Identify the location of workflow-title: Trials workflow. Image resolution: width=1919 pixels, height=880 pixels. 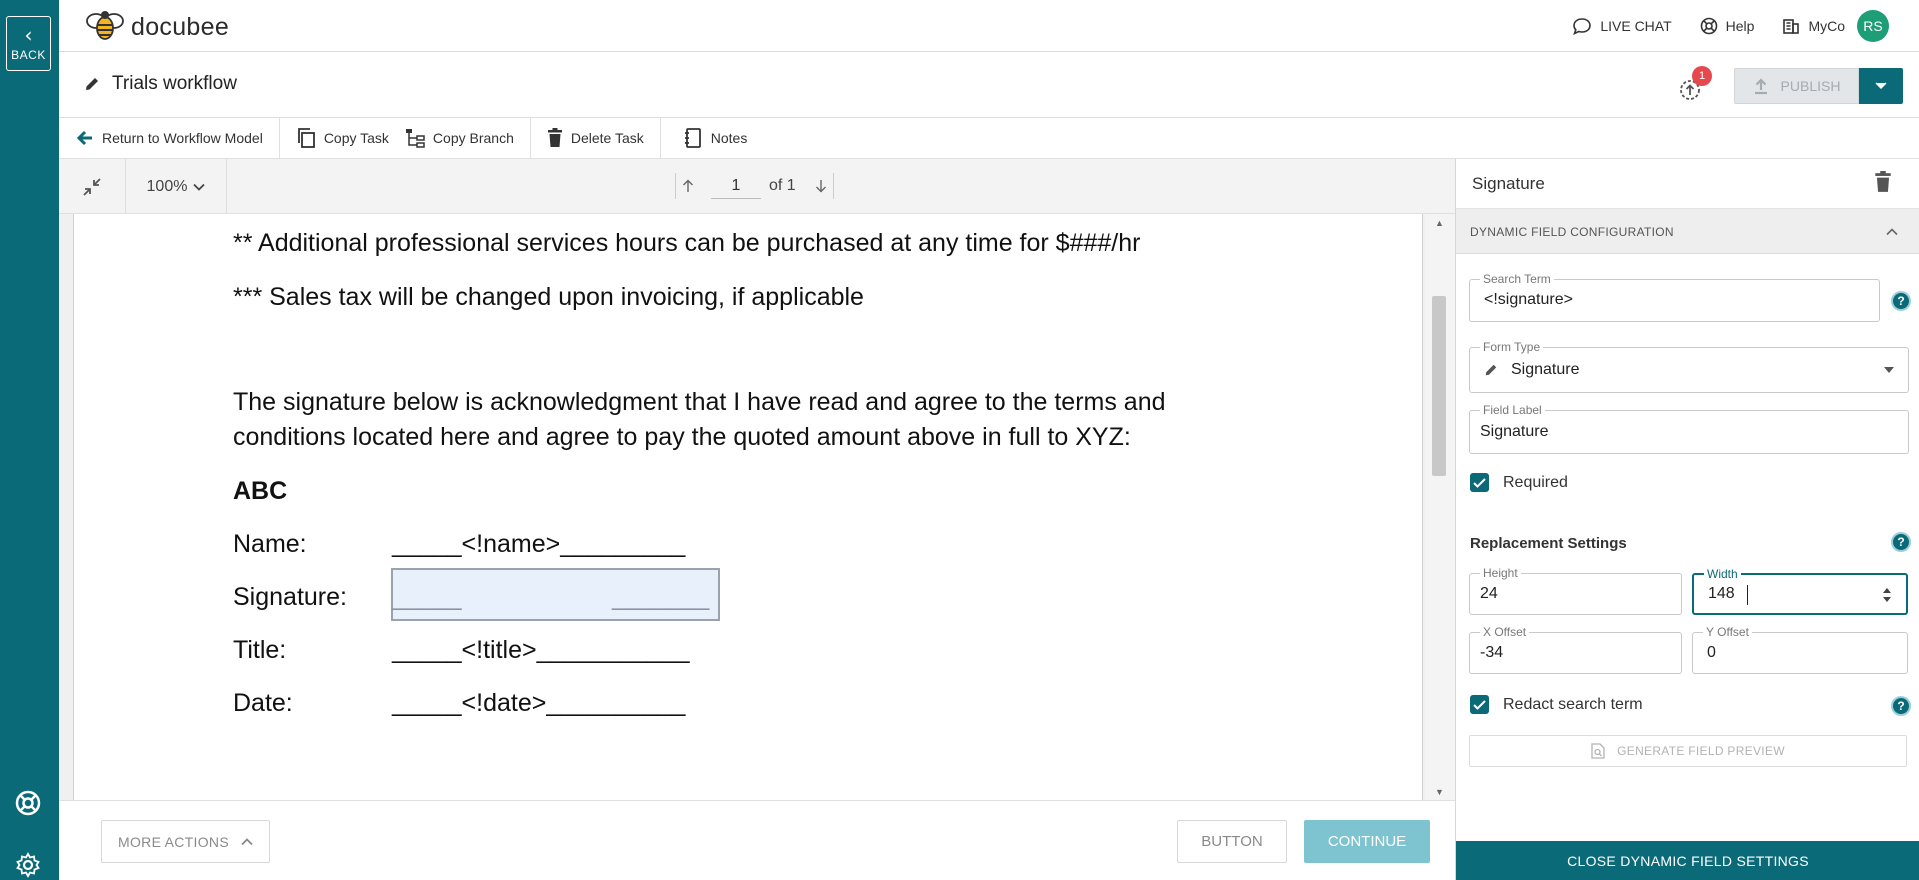
(160, 84).